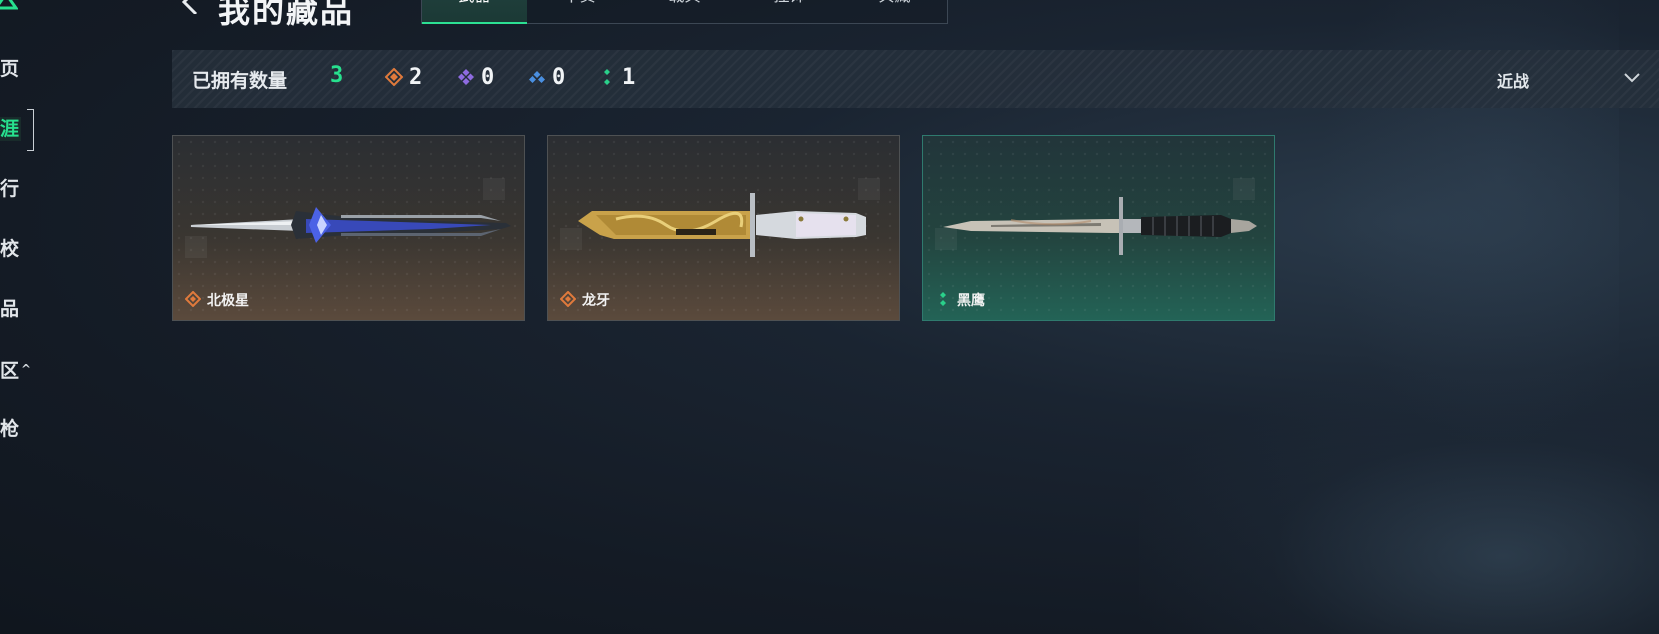 The width and height of the screenshot is (1659, 634). I want to click on nav-active-bracket, so click(30, 130).